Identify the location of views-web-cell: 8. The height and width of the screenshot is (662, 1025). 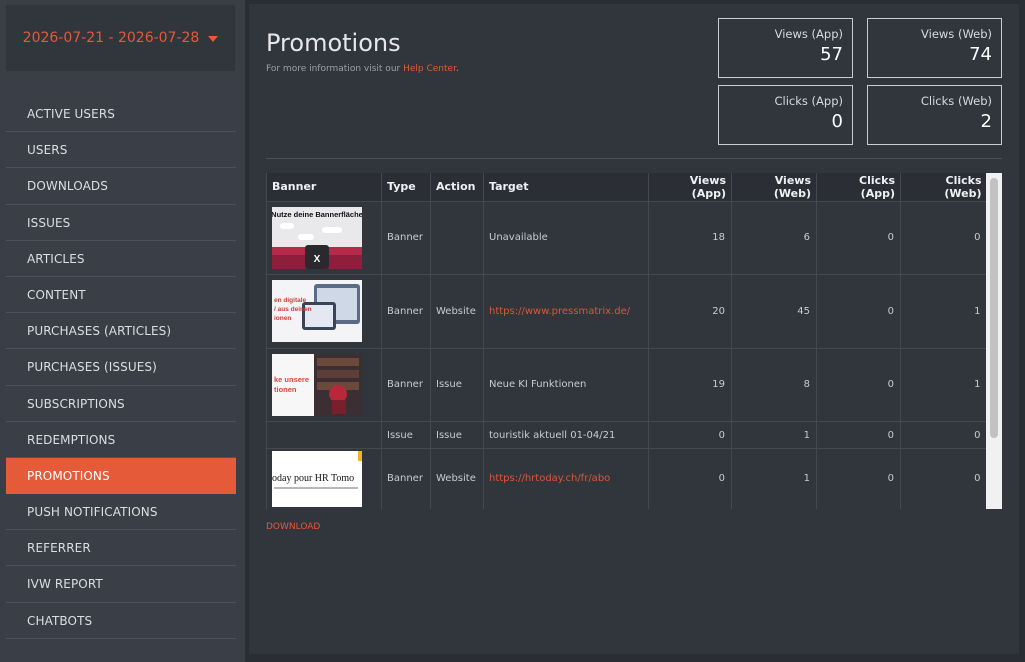
(774, 384).